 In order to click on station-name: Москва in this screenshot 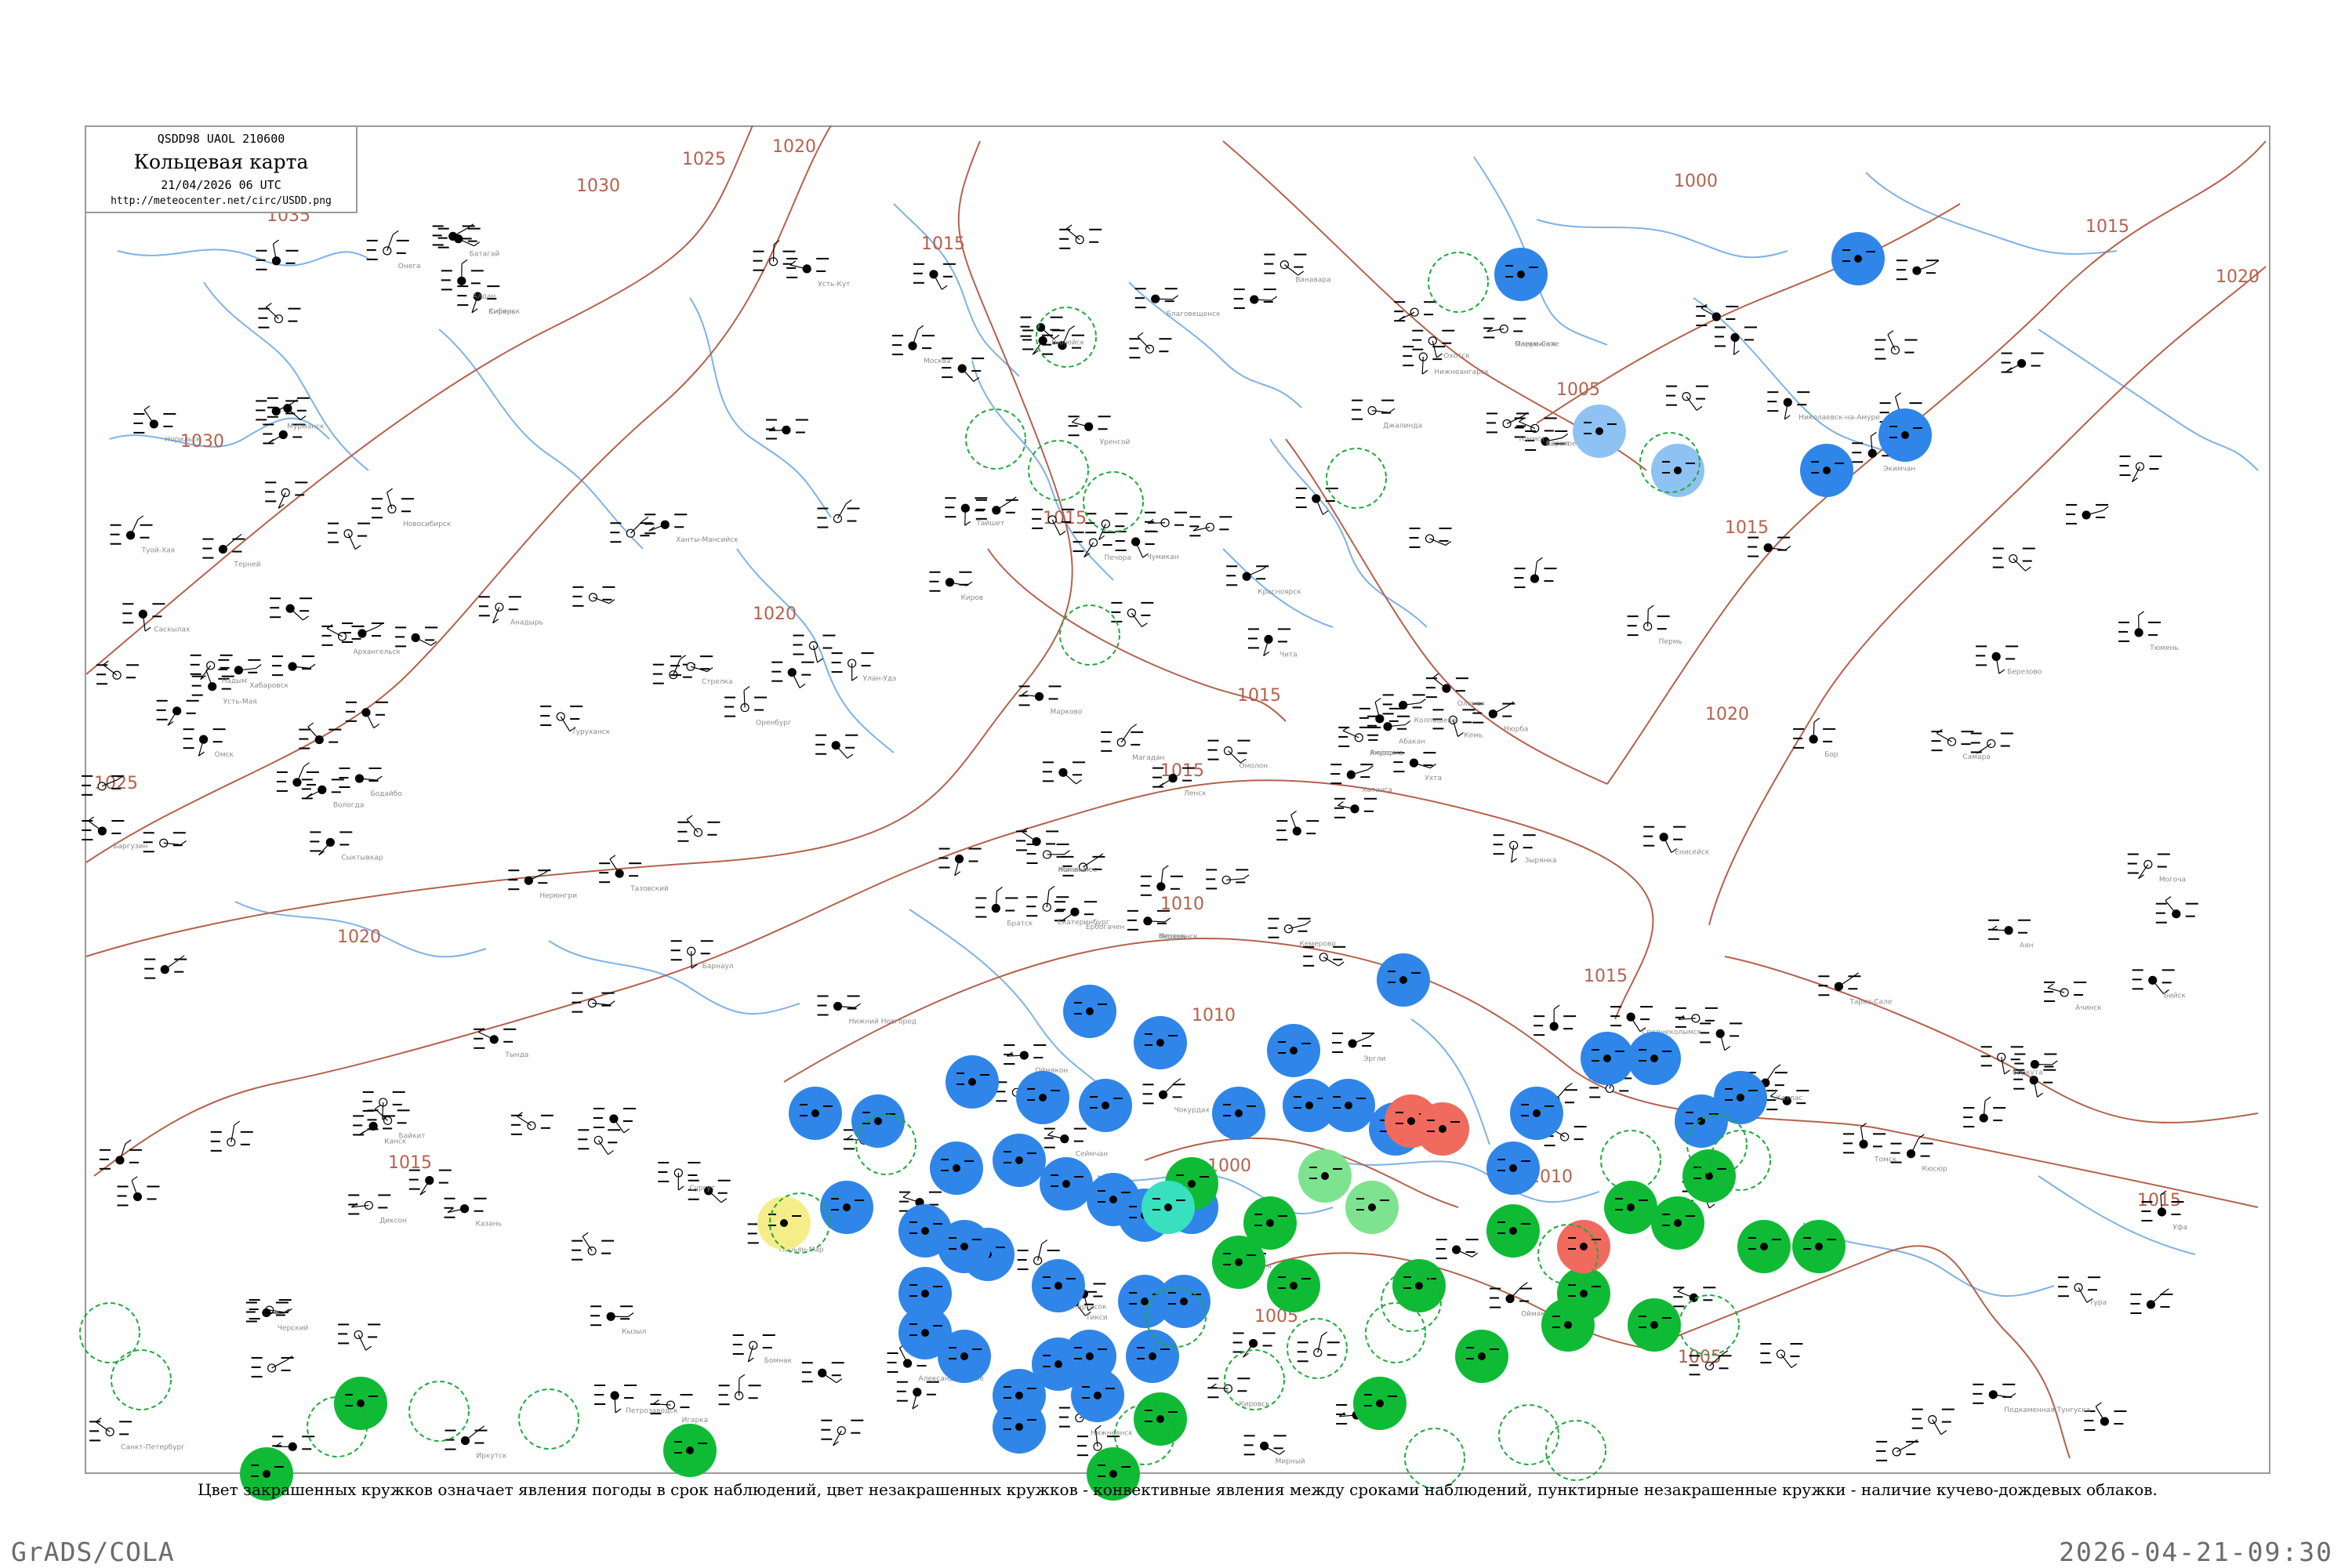, I will do `click(937, 361)`.